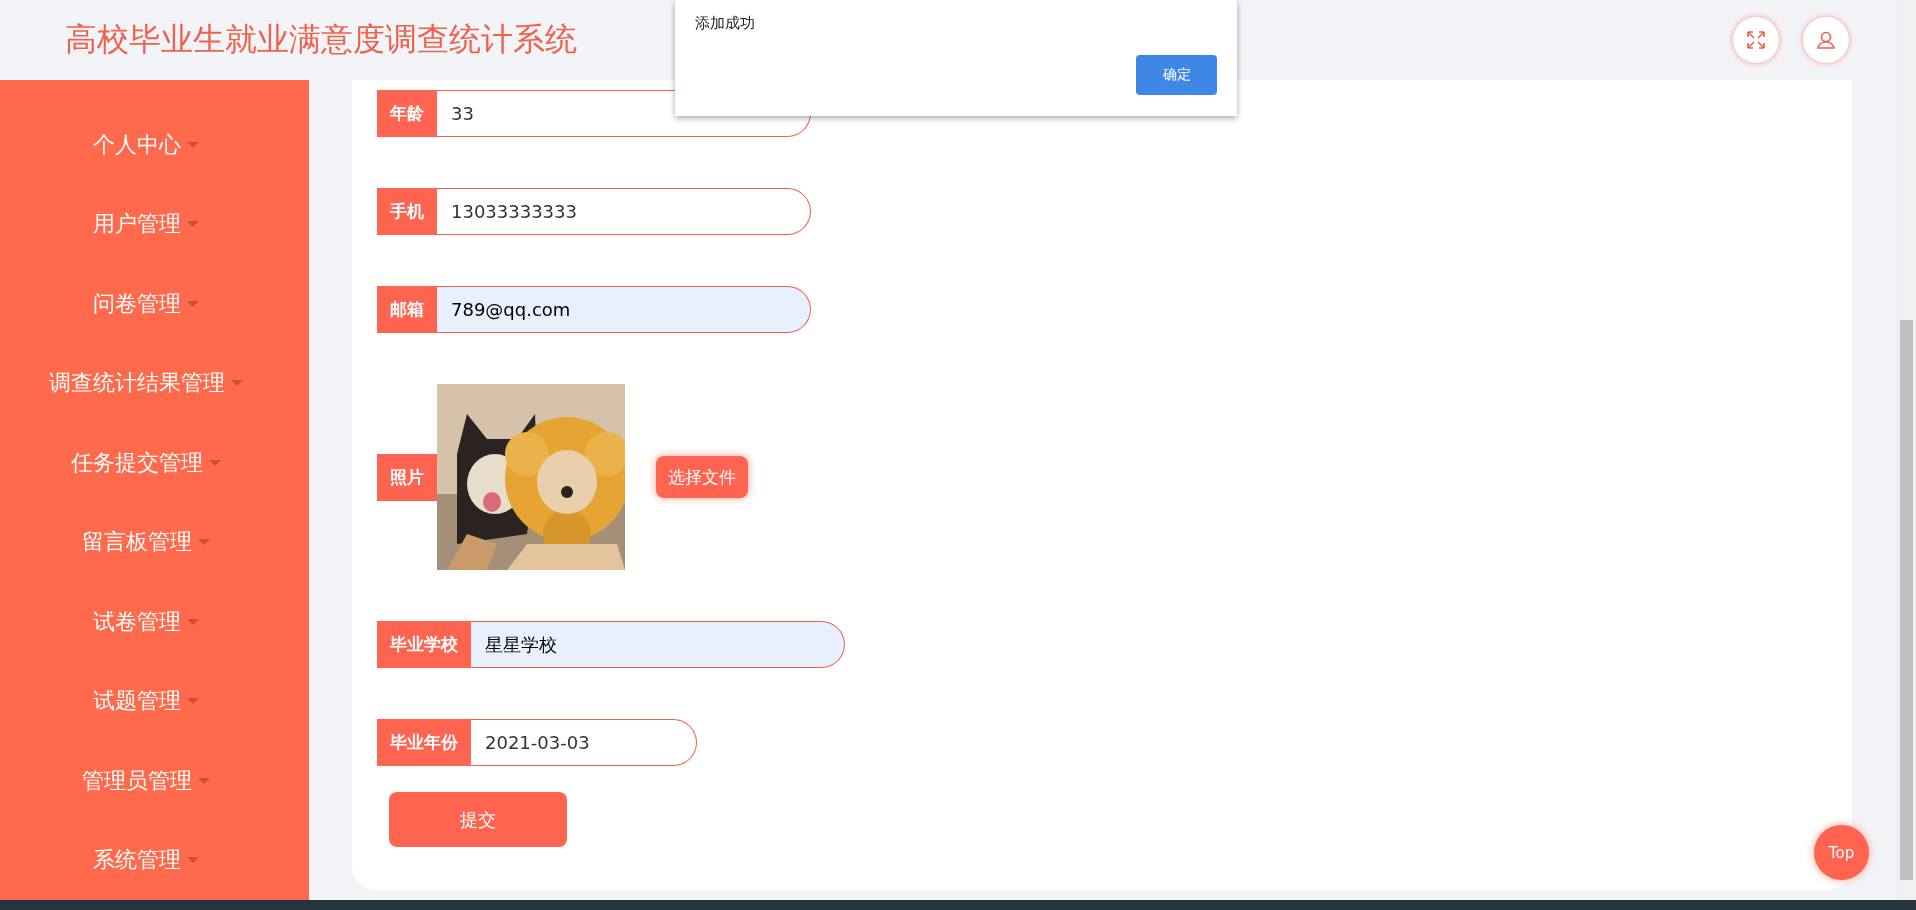  I want to click on sidebar-item: 任务提交管理, so click(154, 463).